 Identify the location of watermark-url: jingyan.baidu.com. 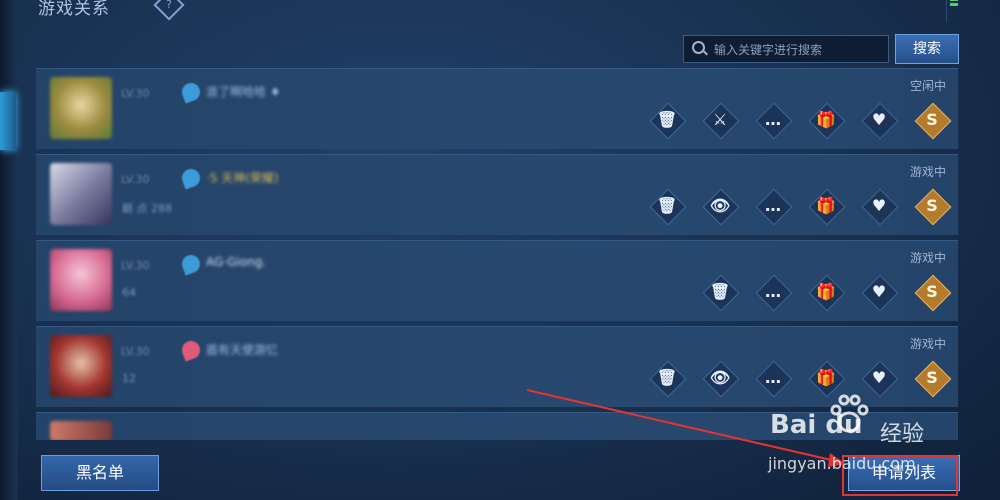
(842, 463).